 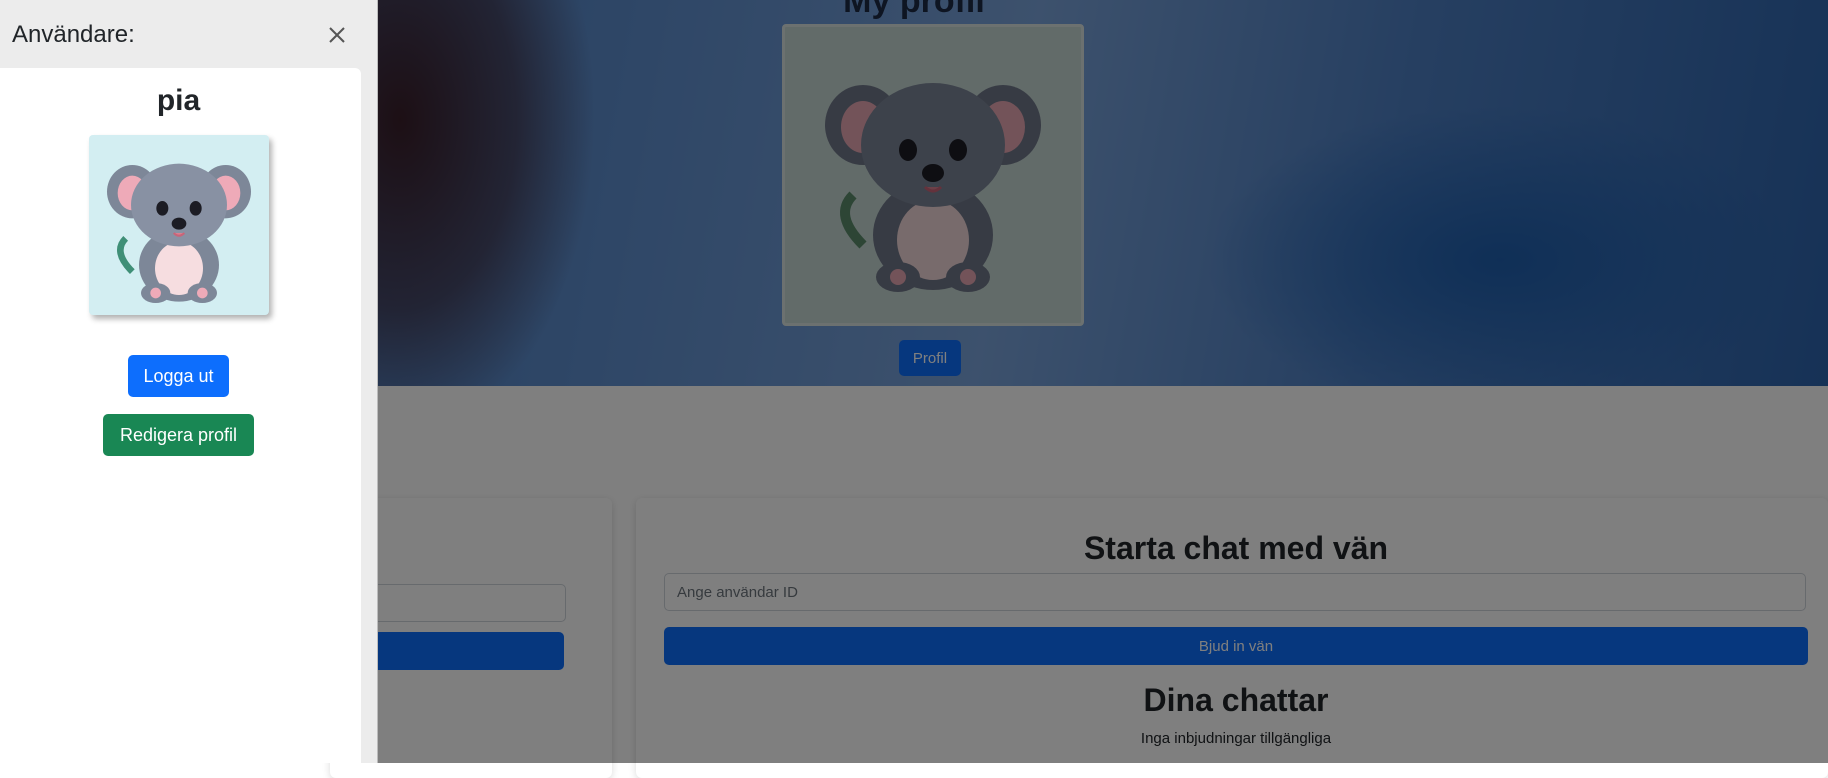 I want to click on username: pia, so click(x=178, y=100).